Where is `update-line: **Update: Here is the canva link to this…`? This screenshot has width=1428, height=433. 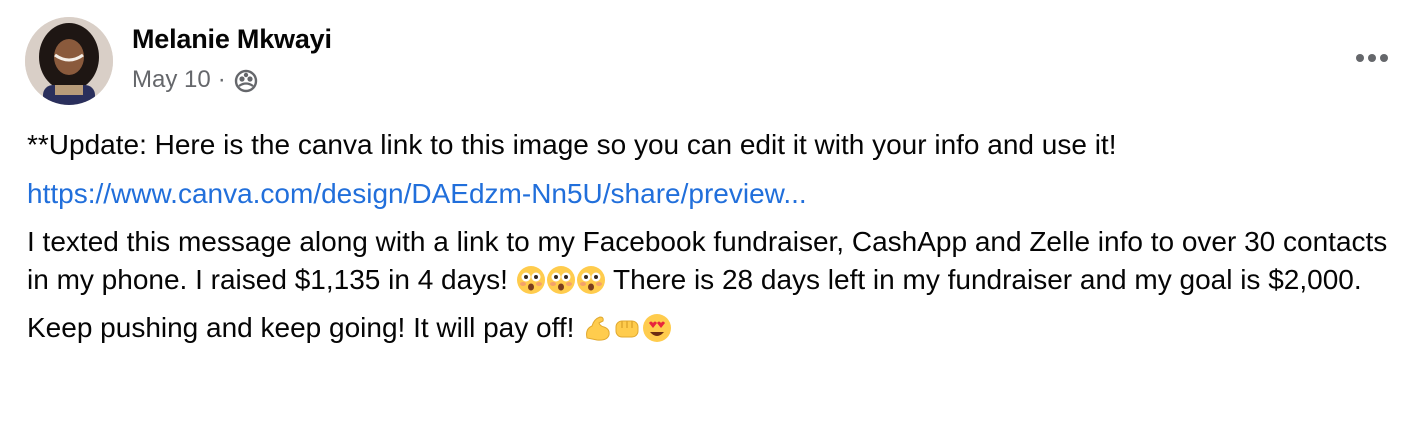 update-line: **Update: Here is the canva link to this… is located at coordinates (572, 144).